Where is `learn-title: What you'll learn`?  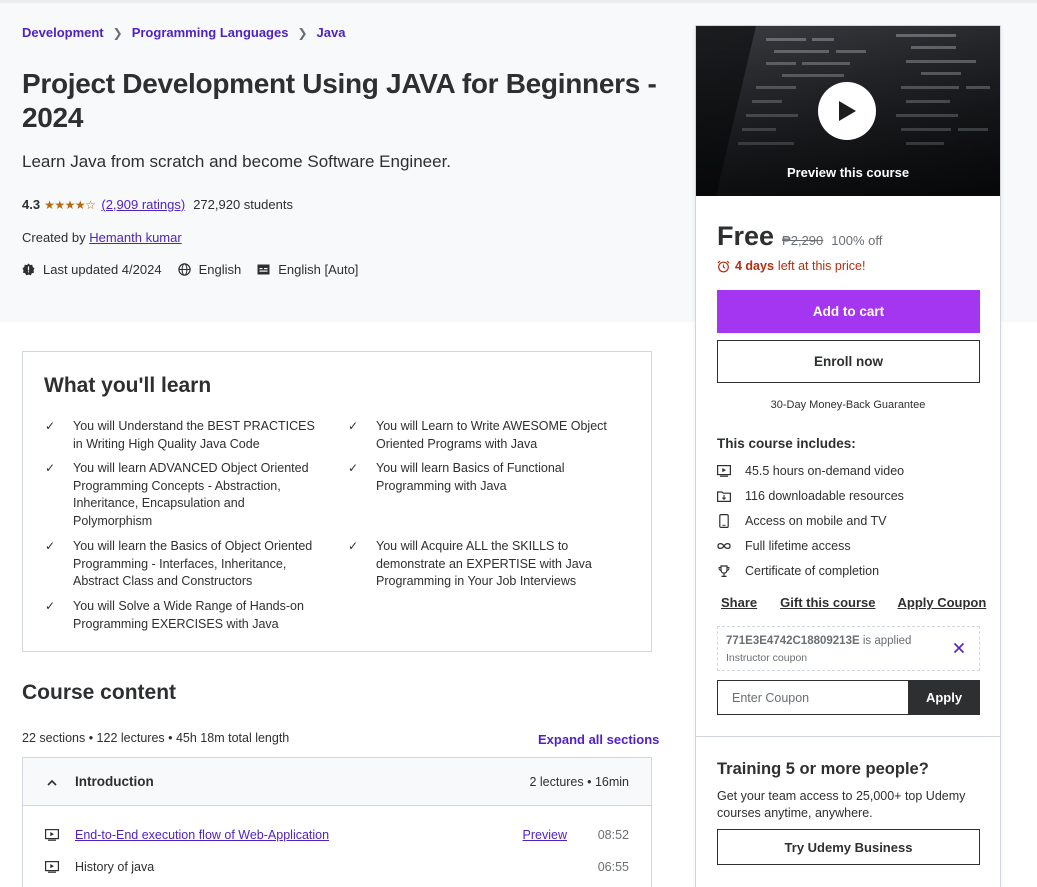
learn-title: What you'll learn is located at coordinates (128, 385).